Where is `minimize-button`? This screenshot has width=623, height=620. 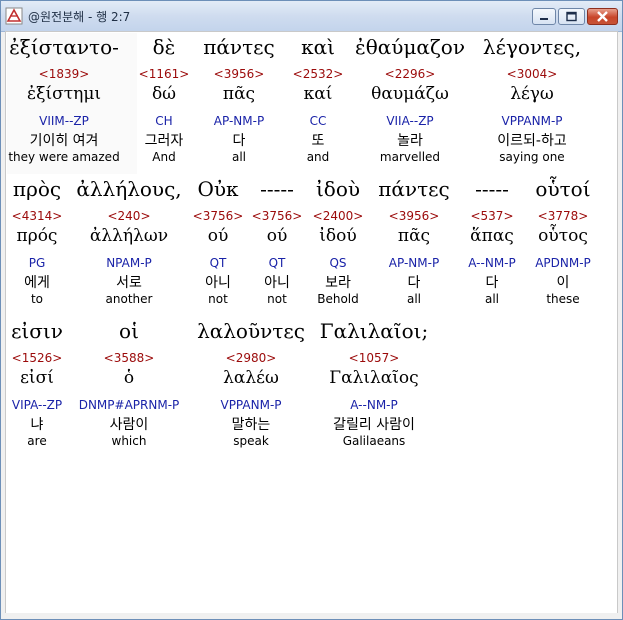
minimize-button is located at coordinates (544, 16).